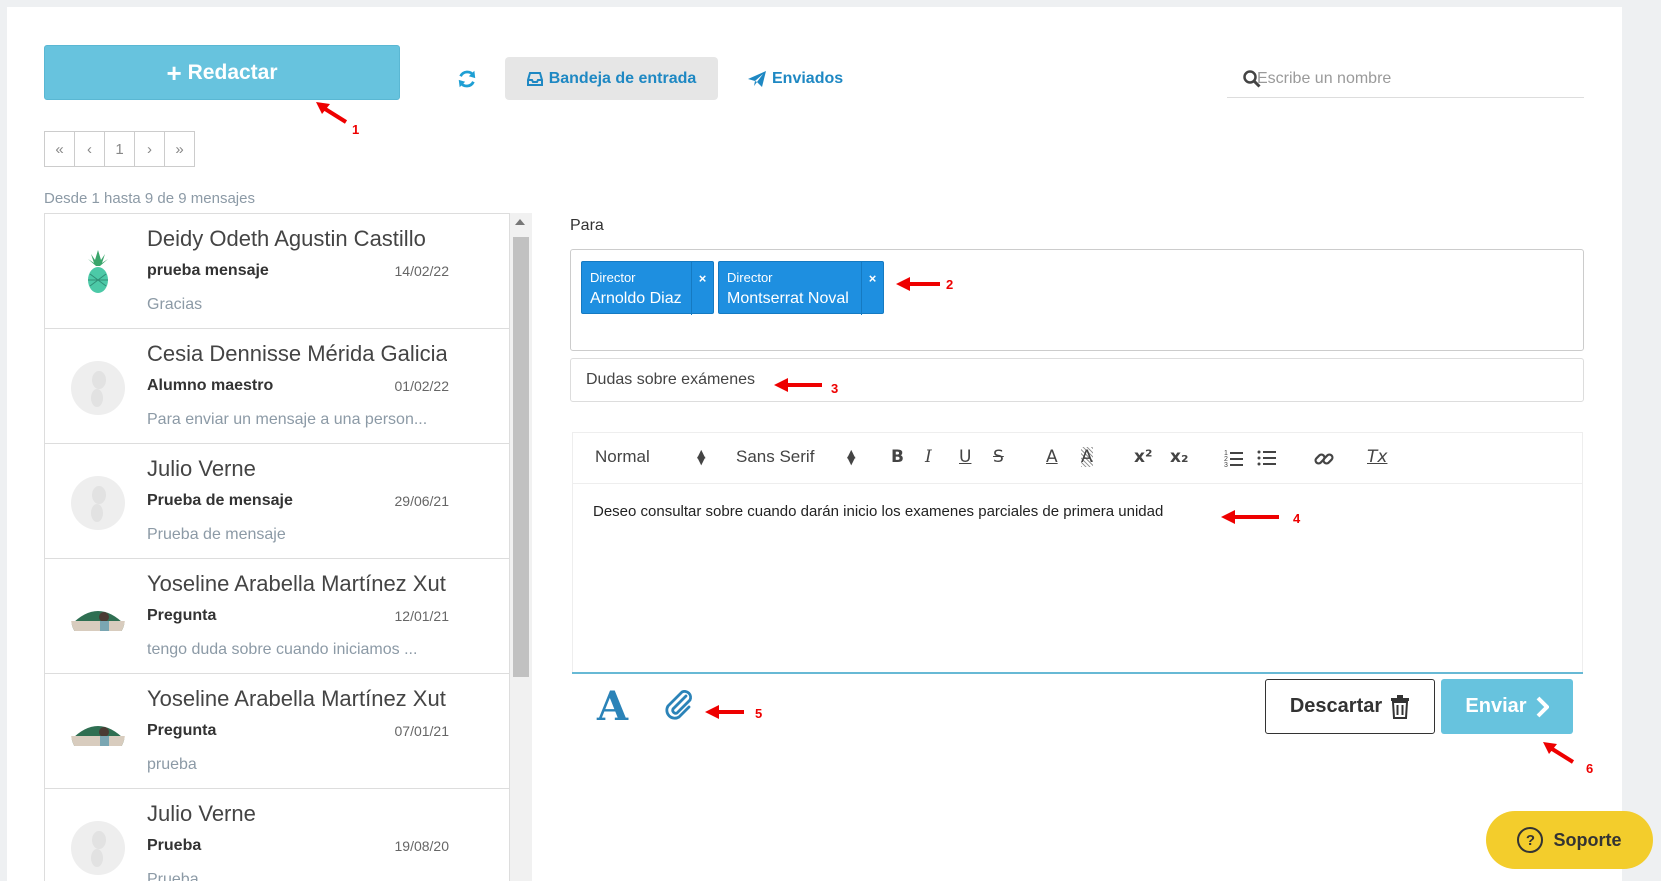  What do you see at coordinates (1496, 706) in the screenshot?
I see `send-label: Enviar` at bounding box center [1496, 706].